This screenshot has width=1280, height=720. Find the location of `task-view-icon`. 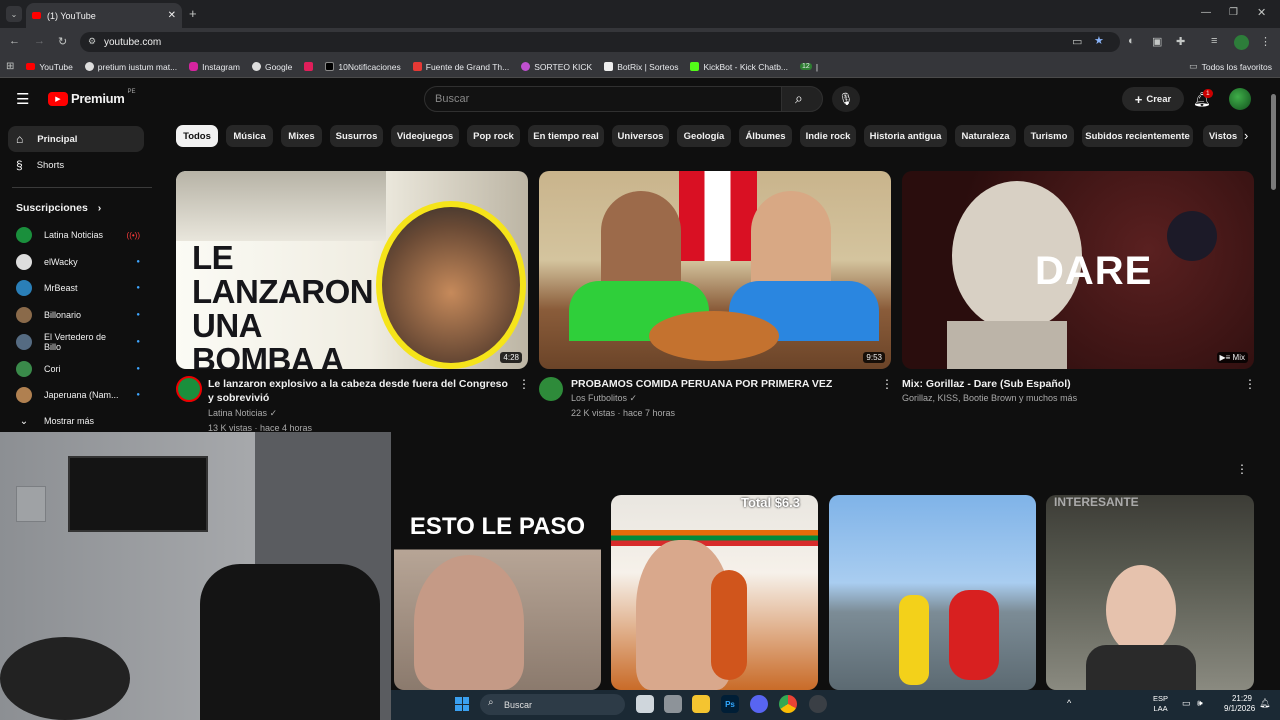

task-view-icon is located at coordinates (645, 704).